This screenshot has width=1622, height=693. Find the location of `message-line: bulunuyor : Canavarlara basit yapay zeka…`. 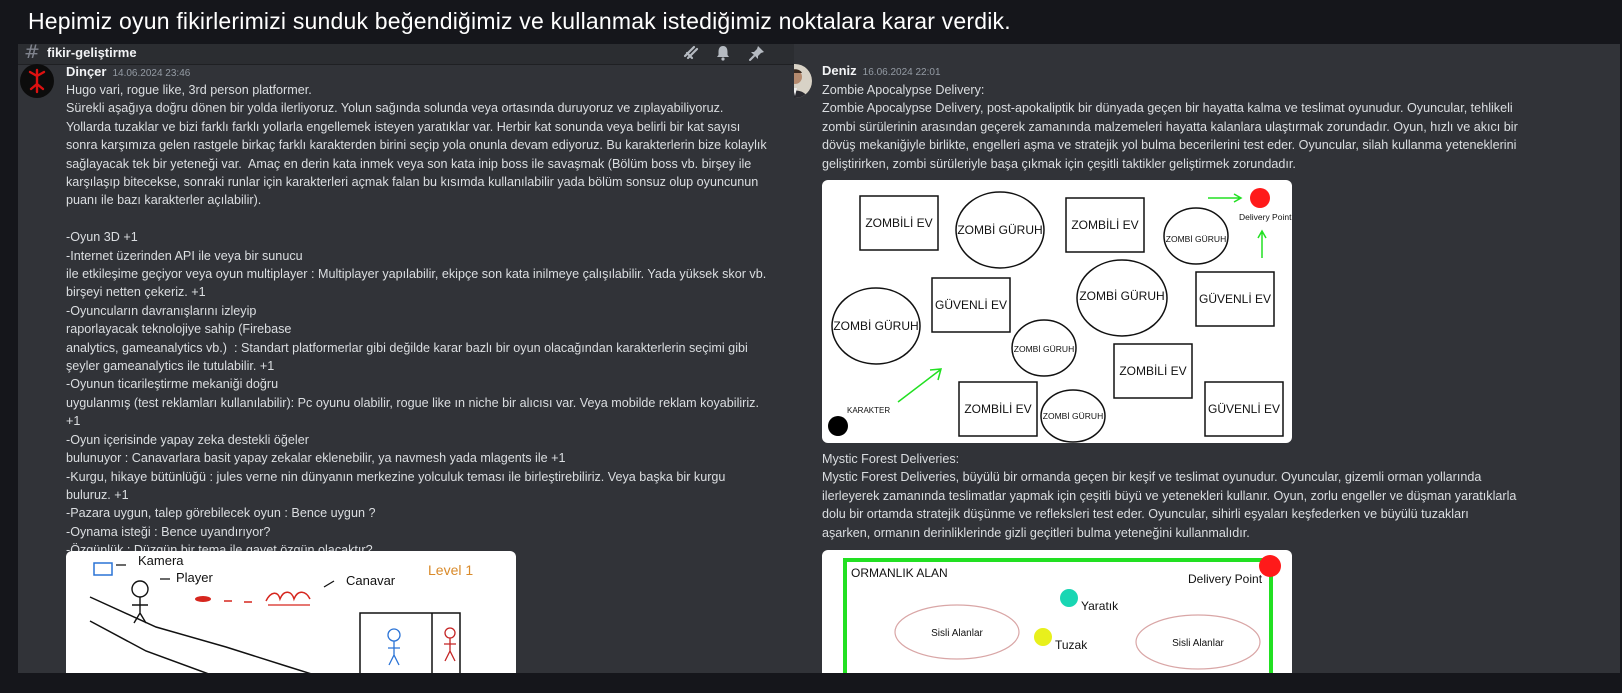

message-line: bulunuyor : Canavarlara basit yapay zeka… is located at coordinates (316, 458).